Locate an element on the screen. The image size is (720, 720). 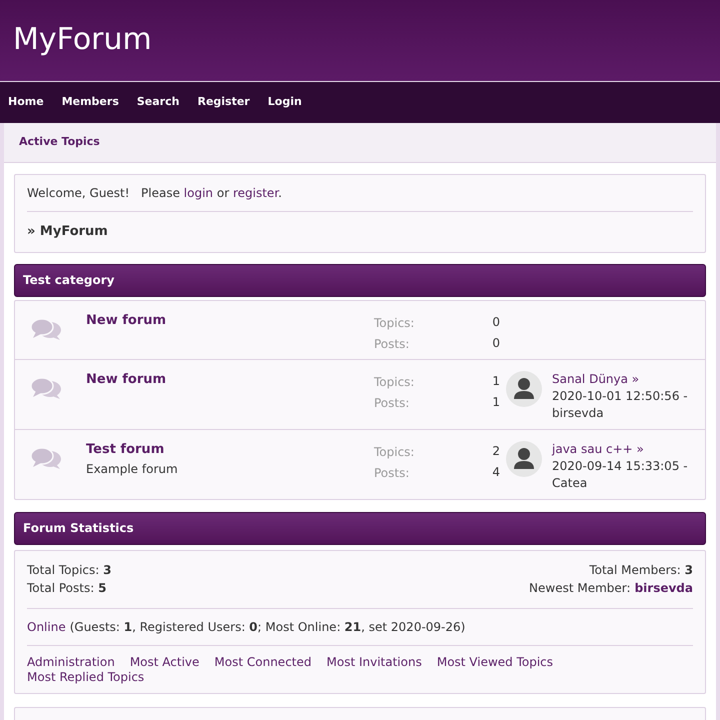
posts-count: 1 is located at coordinates (496, 402).